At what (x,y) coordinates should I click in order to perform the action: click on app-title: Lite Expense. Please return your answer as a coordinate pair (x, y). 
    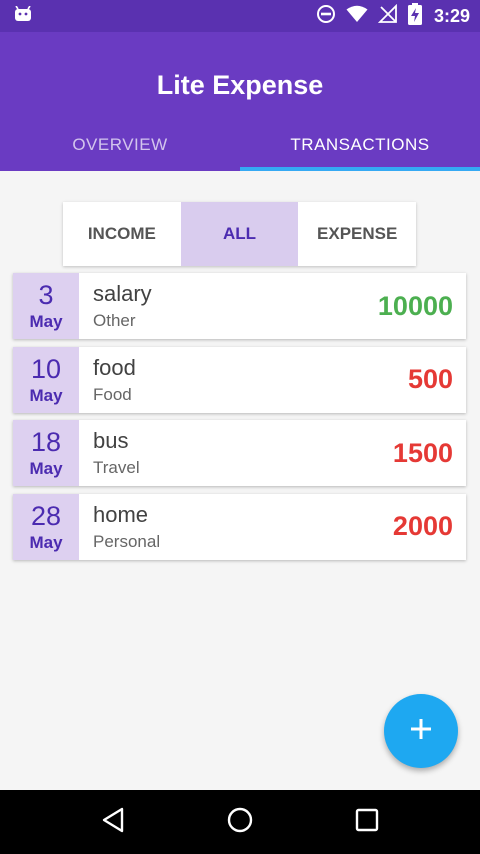
    Looking at the image, I should click on (240, 85).